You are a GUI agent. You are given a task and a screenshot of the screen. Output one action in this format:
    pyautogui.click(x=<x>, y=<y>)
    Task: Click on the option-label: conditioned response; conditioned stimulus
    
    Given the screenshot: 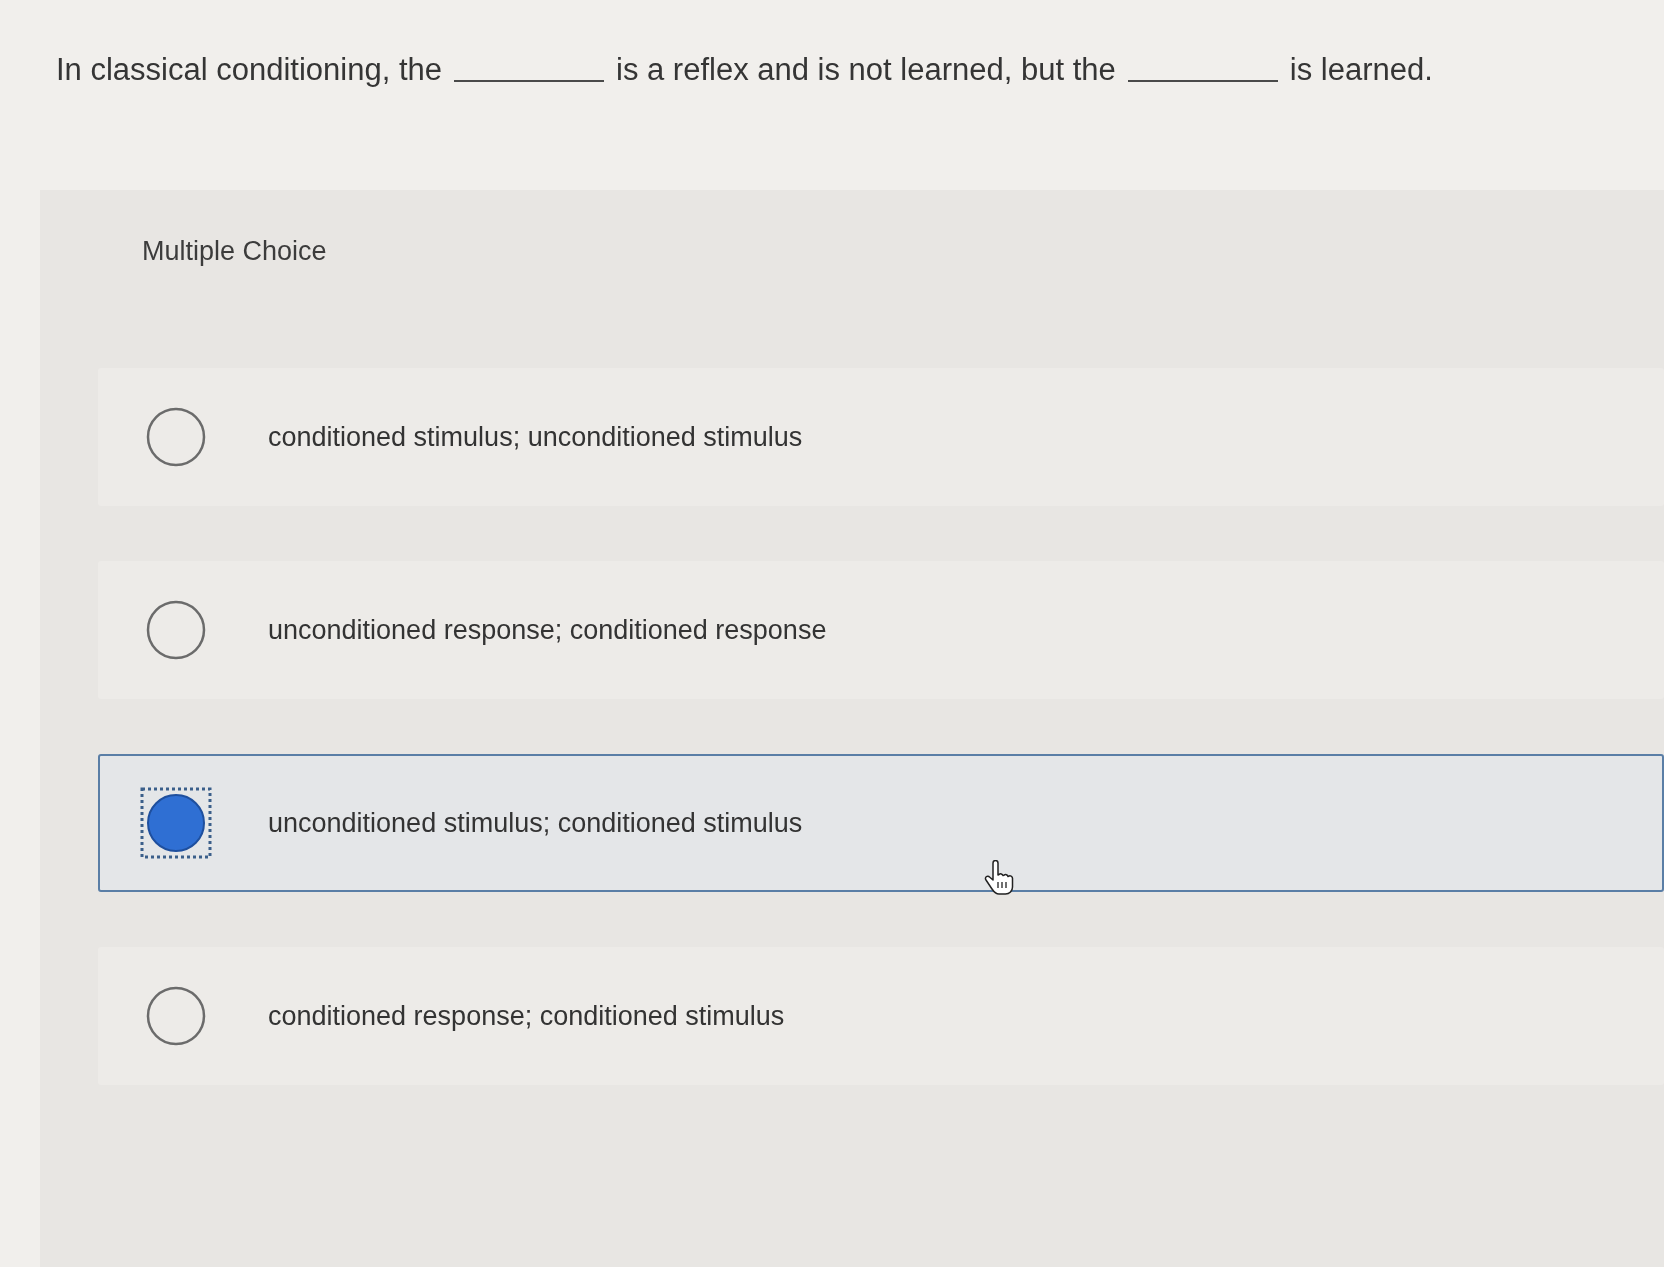 What is the action you would take?
    pyautogui.click(x=526, y=1016)
    